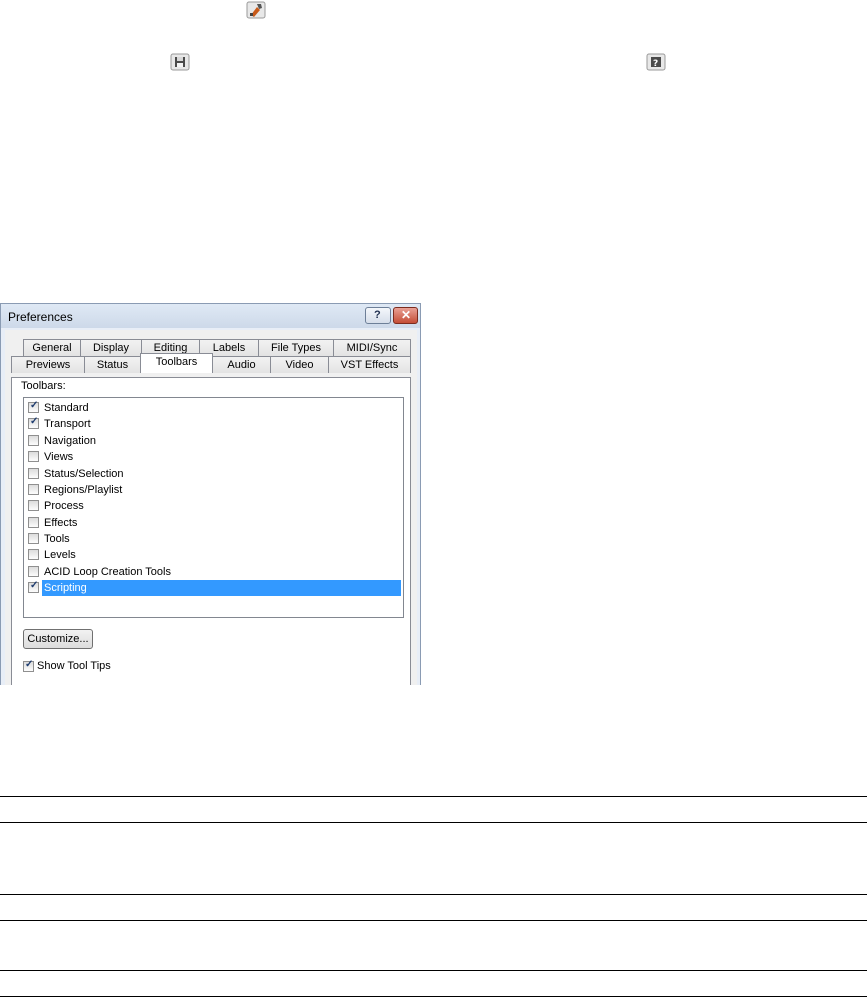 The image size is (867, 997). I want to click on list-item-label: Tools, so click(57, 539).